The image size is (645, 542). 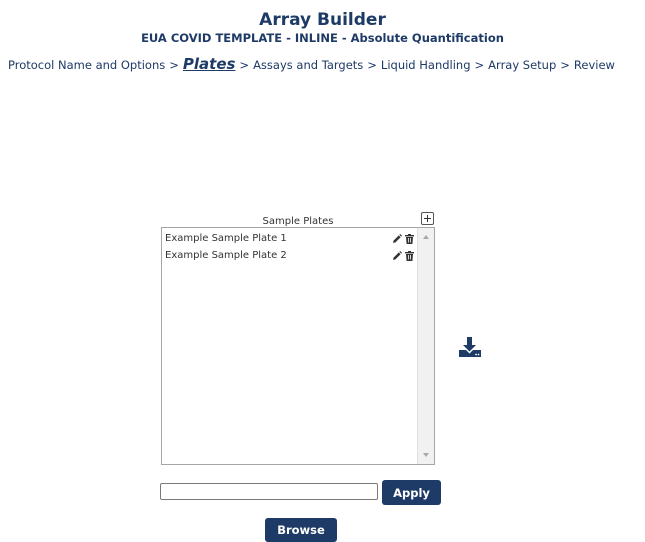 I want to click on scroll-up-arrow-icon, so click(x=426, y=237).